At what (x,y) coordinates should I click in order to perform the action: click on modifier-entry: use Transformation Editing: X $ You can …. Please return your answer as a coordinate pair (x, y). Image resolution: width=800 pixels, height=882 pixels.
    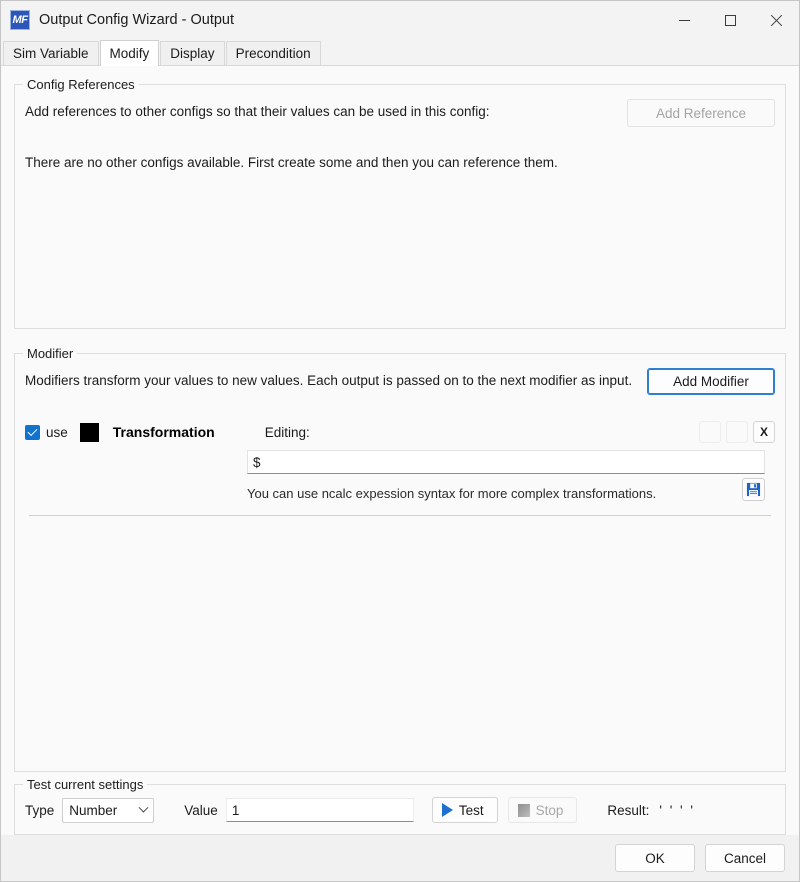
    Looking at the image, I should click on (400, 468).